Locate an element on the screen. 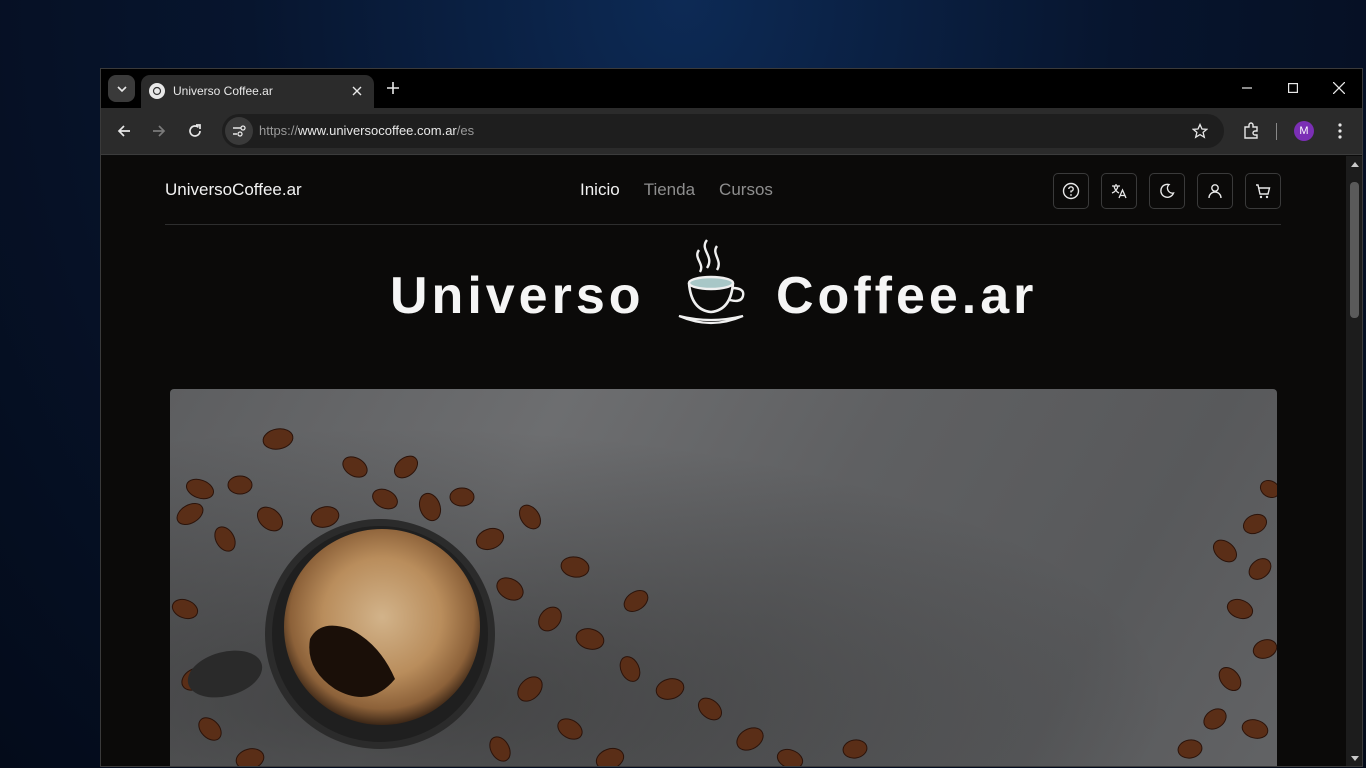 The height and width of the screenshot is (768, 1366). site-brand-link: UniversoCoffee.ar is located at coordinates (233, 190).